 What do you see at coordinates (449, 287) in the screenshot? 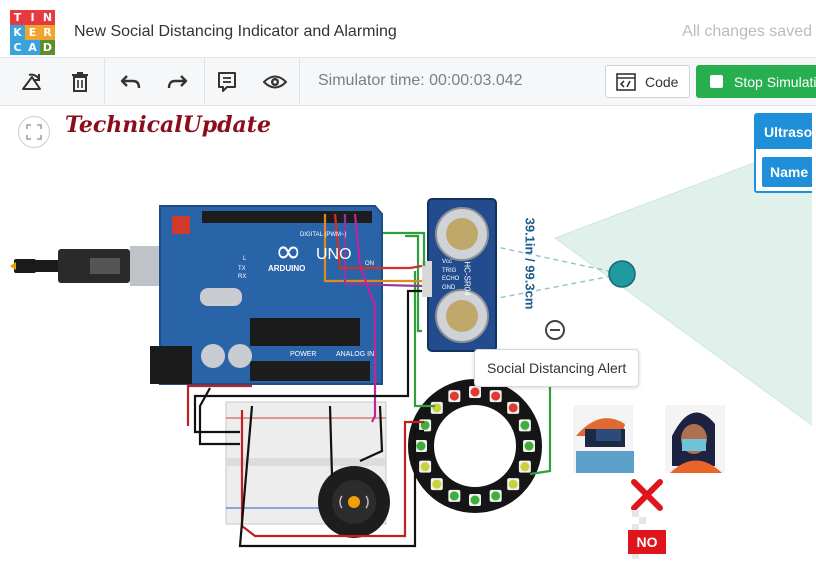
I see `sensor-pin-label: GND` at bounding box center [449, 287].